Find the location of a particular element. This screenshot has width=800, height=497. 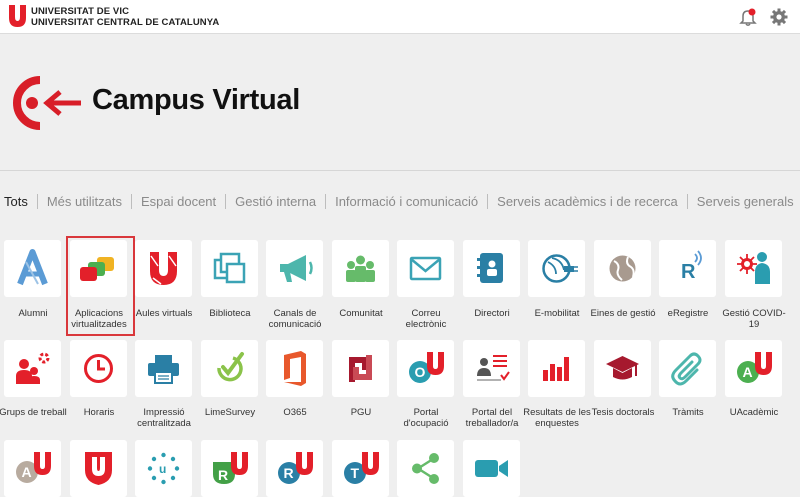

library-icon is located at coordinates (229, 268).